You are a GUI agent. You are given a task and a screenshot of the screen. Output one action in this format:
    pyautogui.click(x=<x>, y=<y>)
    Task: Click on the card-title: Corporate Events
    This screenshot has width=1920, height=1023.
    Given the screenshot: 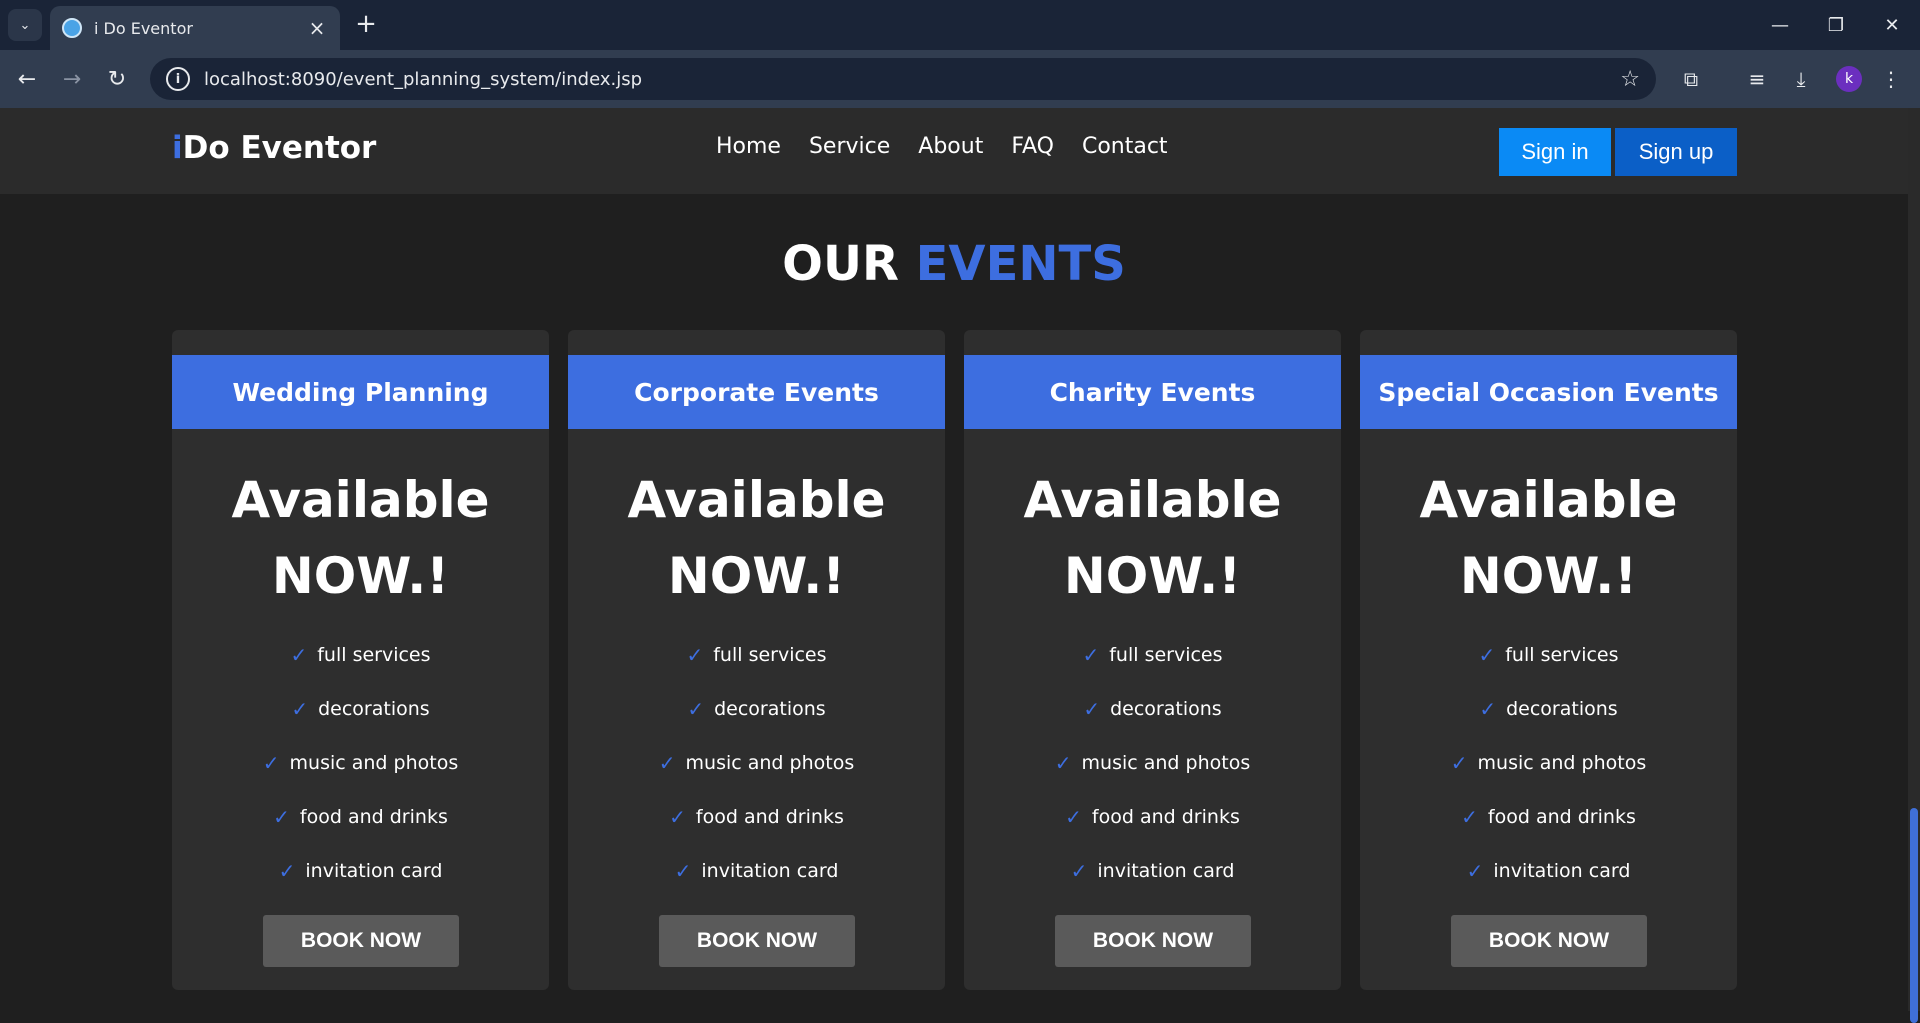 What is the action you would take?
    pyautogui.click(x=756, y=392)
    